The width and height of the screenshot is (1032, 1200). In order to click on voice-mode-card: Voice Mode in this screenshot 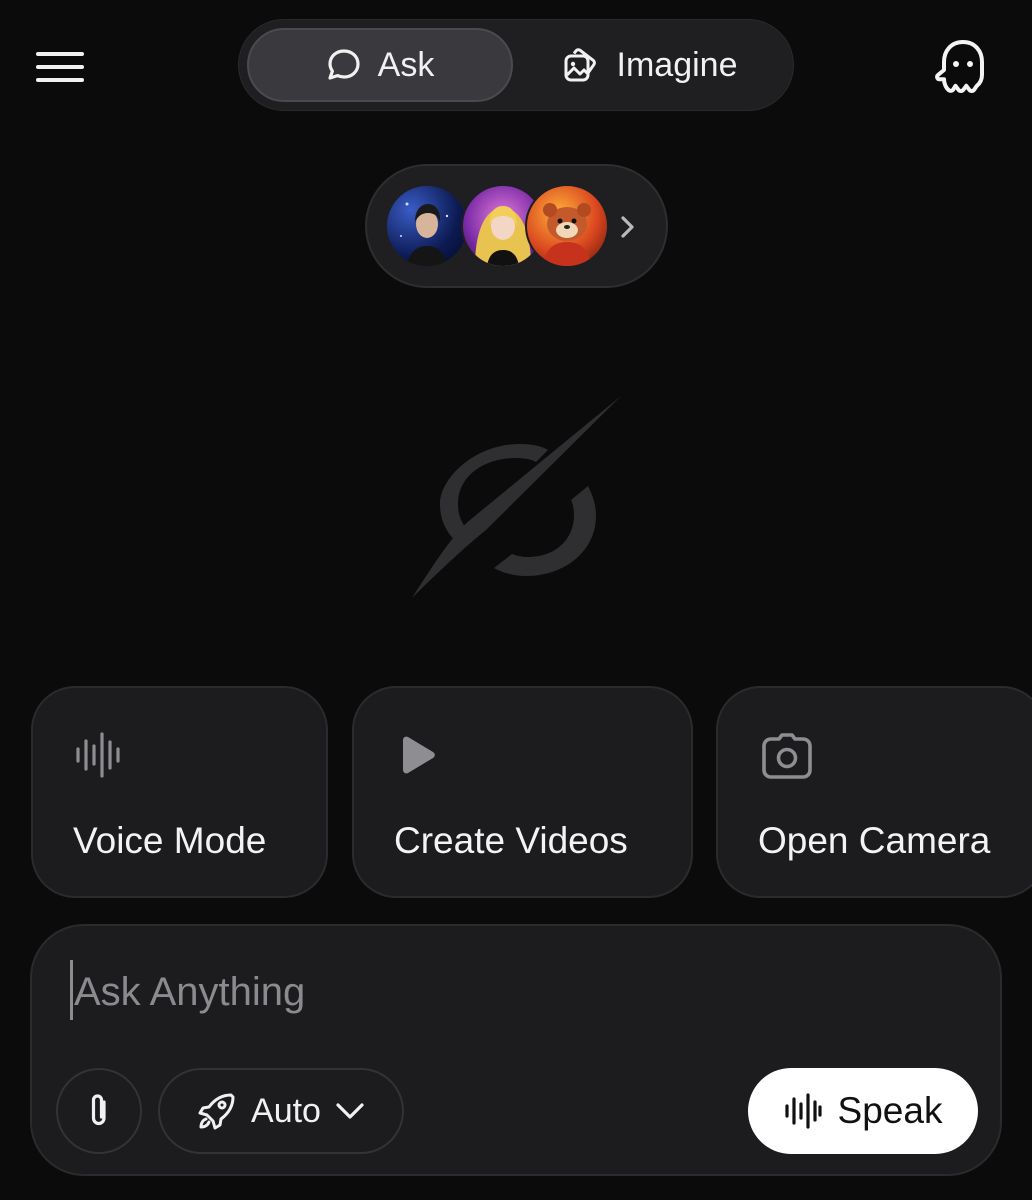, I will do `click(179, 792)`.